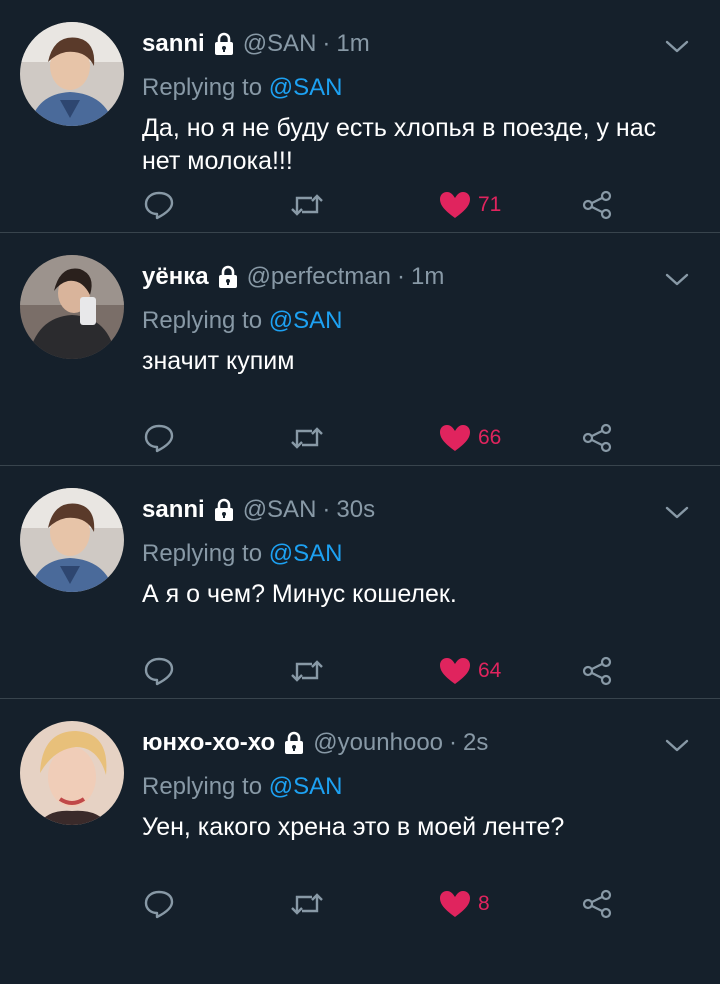 The width and height of the screenshot is (720, 984). I want to click on tweet-text: А я о чем? Минус кошелек., so click(299, 594).